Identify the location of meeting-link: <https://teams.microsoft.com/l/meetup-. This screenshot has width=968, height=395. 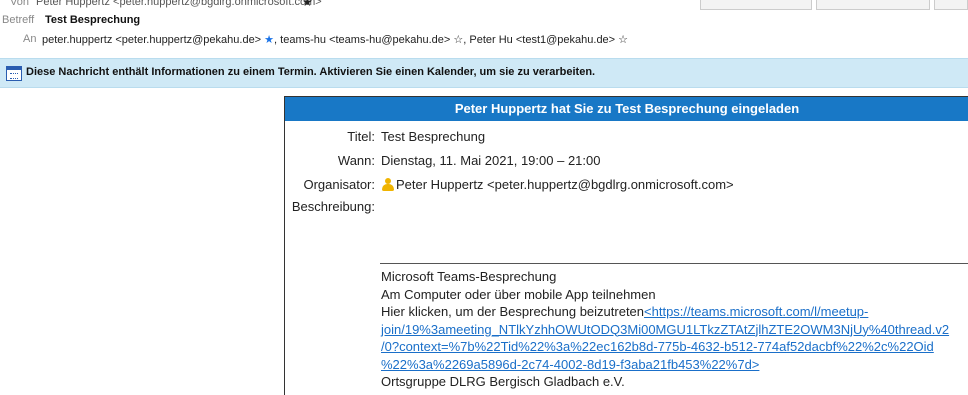
(756, 311).